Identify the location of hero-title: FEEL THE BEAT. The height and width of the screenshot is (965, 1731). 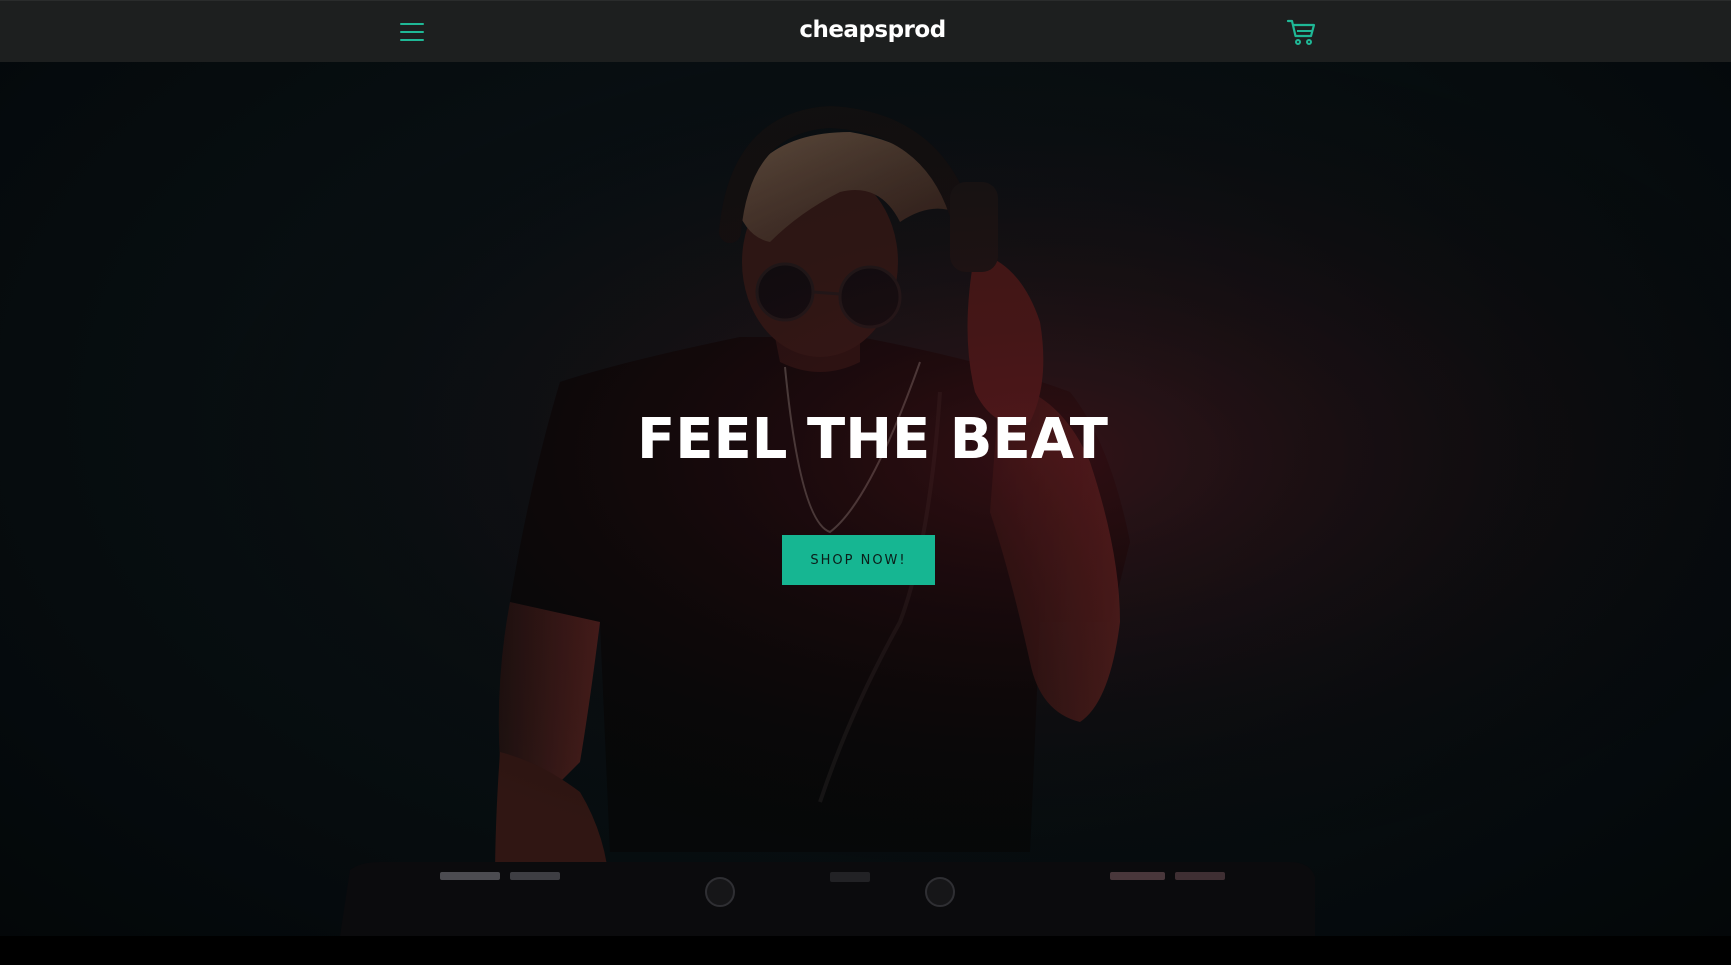
(865, 439).